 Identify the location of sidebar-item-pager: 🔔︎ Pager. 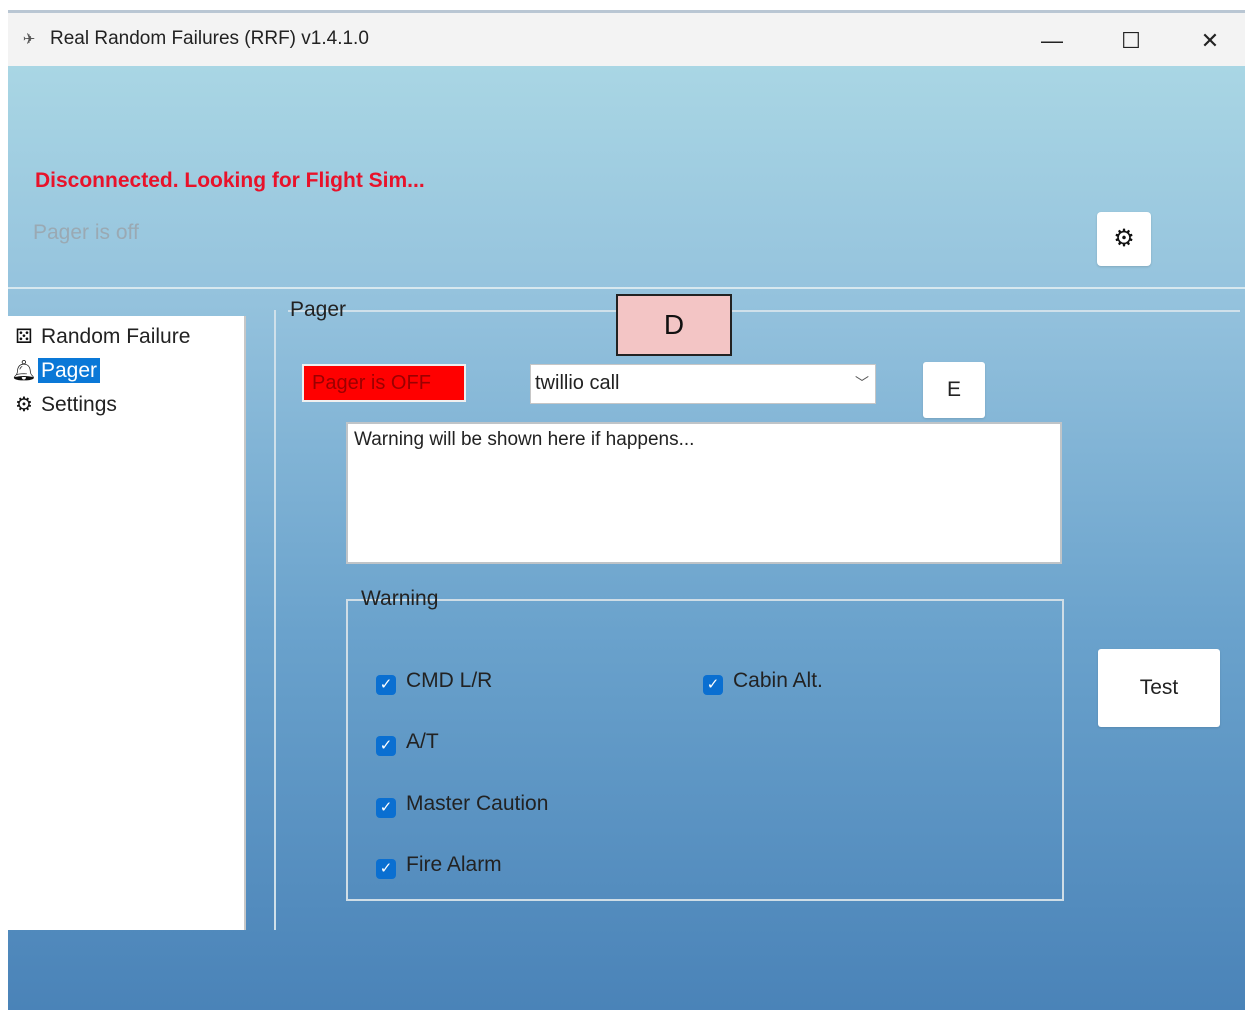
(55, 373).